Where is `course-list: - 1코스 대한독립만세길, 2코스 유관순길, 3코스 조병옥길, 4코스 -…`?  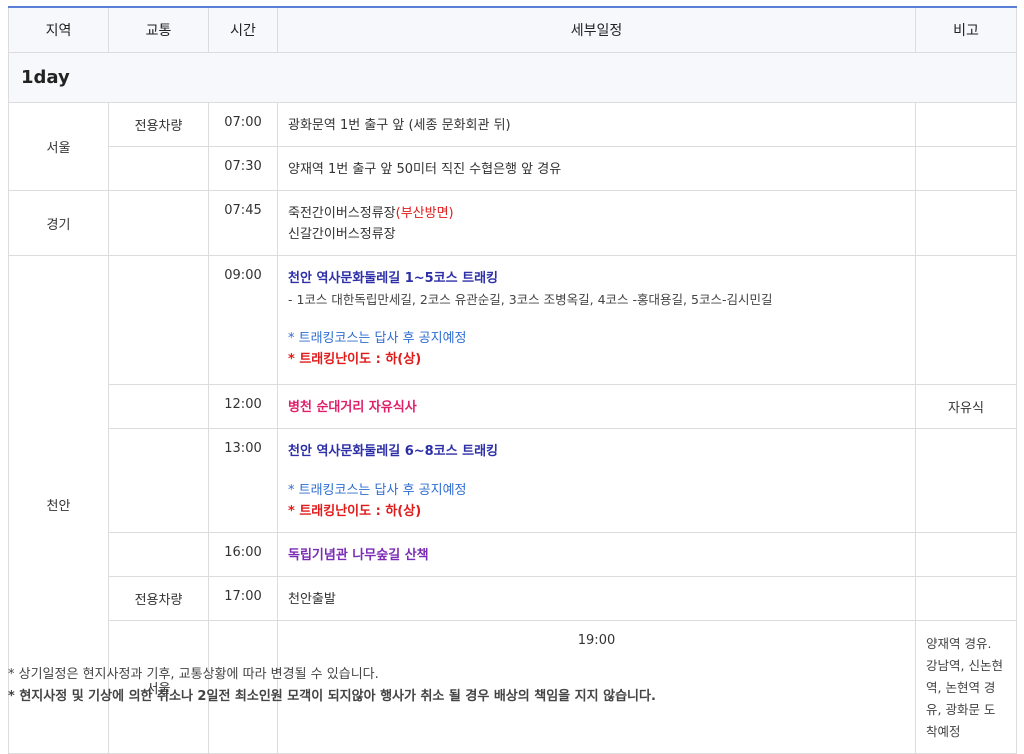
course-list: - 1코스 대한독립만세길, 2코스 유관순길, 3코스 조병옥길, 4코스 -… is located at coordinates (530, 299).